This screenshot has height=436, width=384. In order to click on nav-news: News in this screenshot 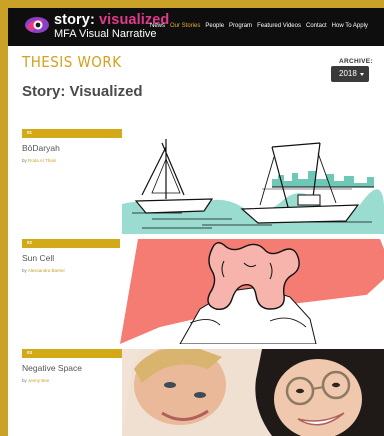, I will do `click(157, 26)`.